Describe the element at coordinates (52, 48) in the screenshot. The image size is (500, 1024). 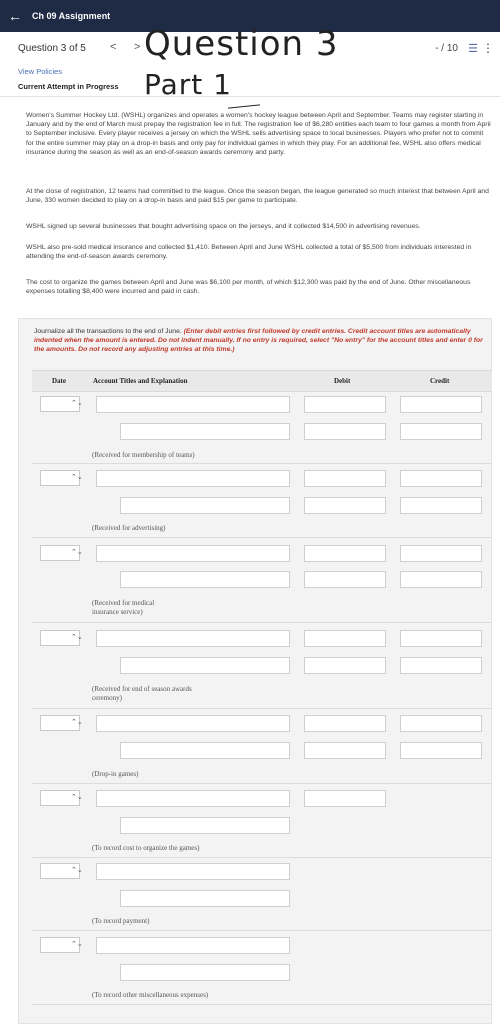
I see `question-counter: Question 3 of 5` at that location.